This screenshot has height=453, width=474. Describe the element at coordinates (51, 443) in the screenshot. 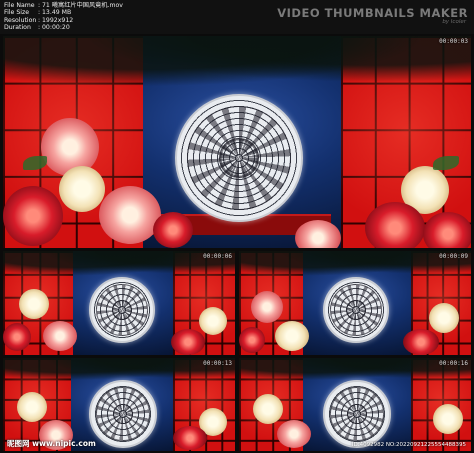

I see `site-watermark: 昵图网 www.nipic.com` at that location.